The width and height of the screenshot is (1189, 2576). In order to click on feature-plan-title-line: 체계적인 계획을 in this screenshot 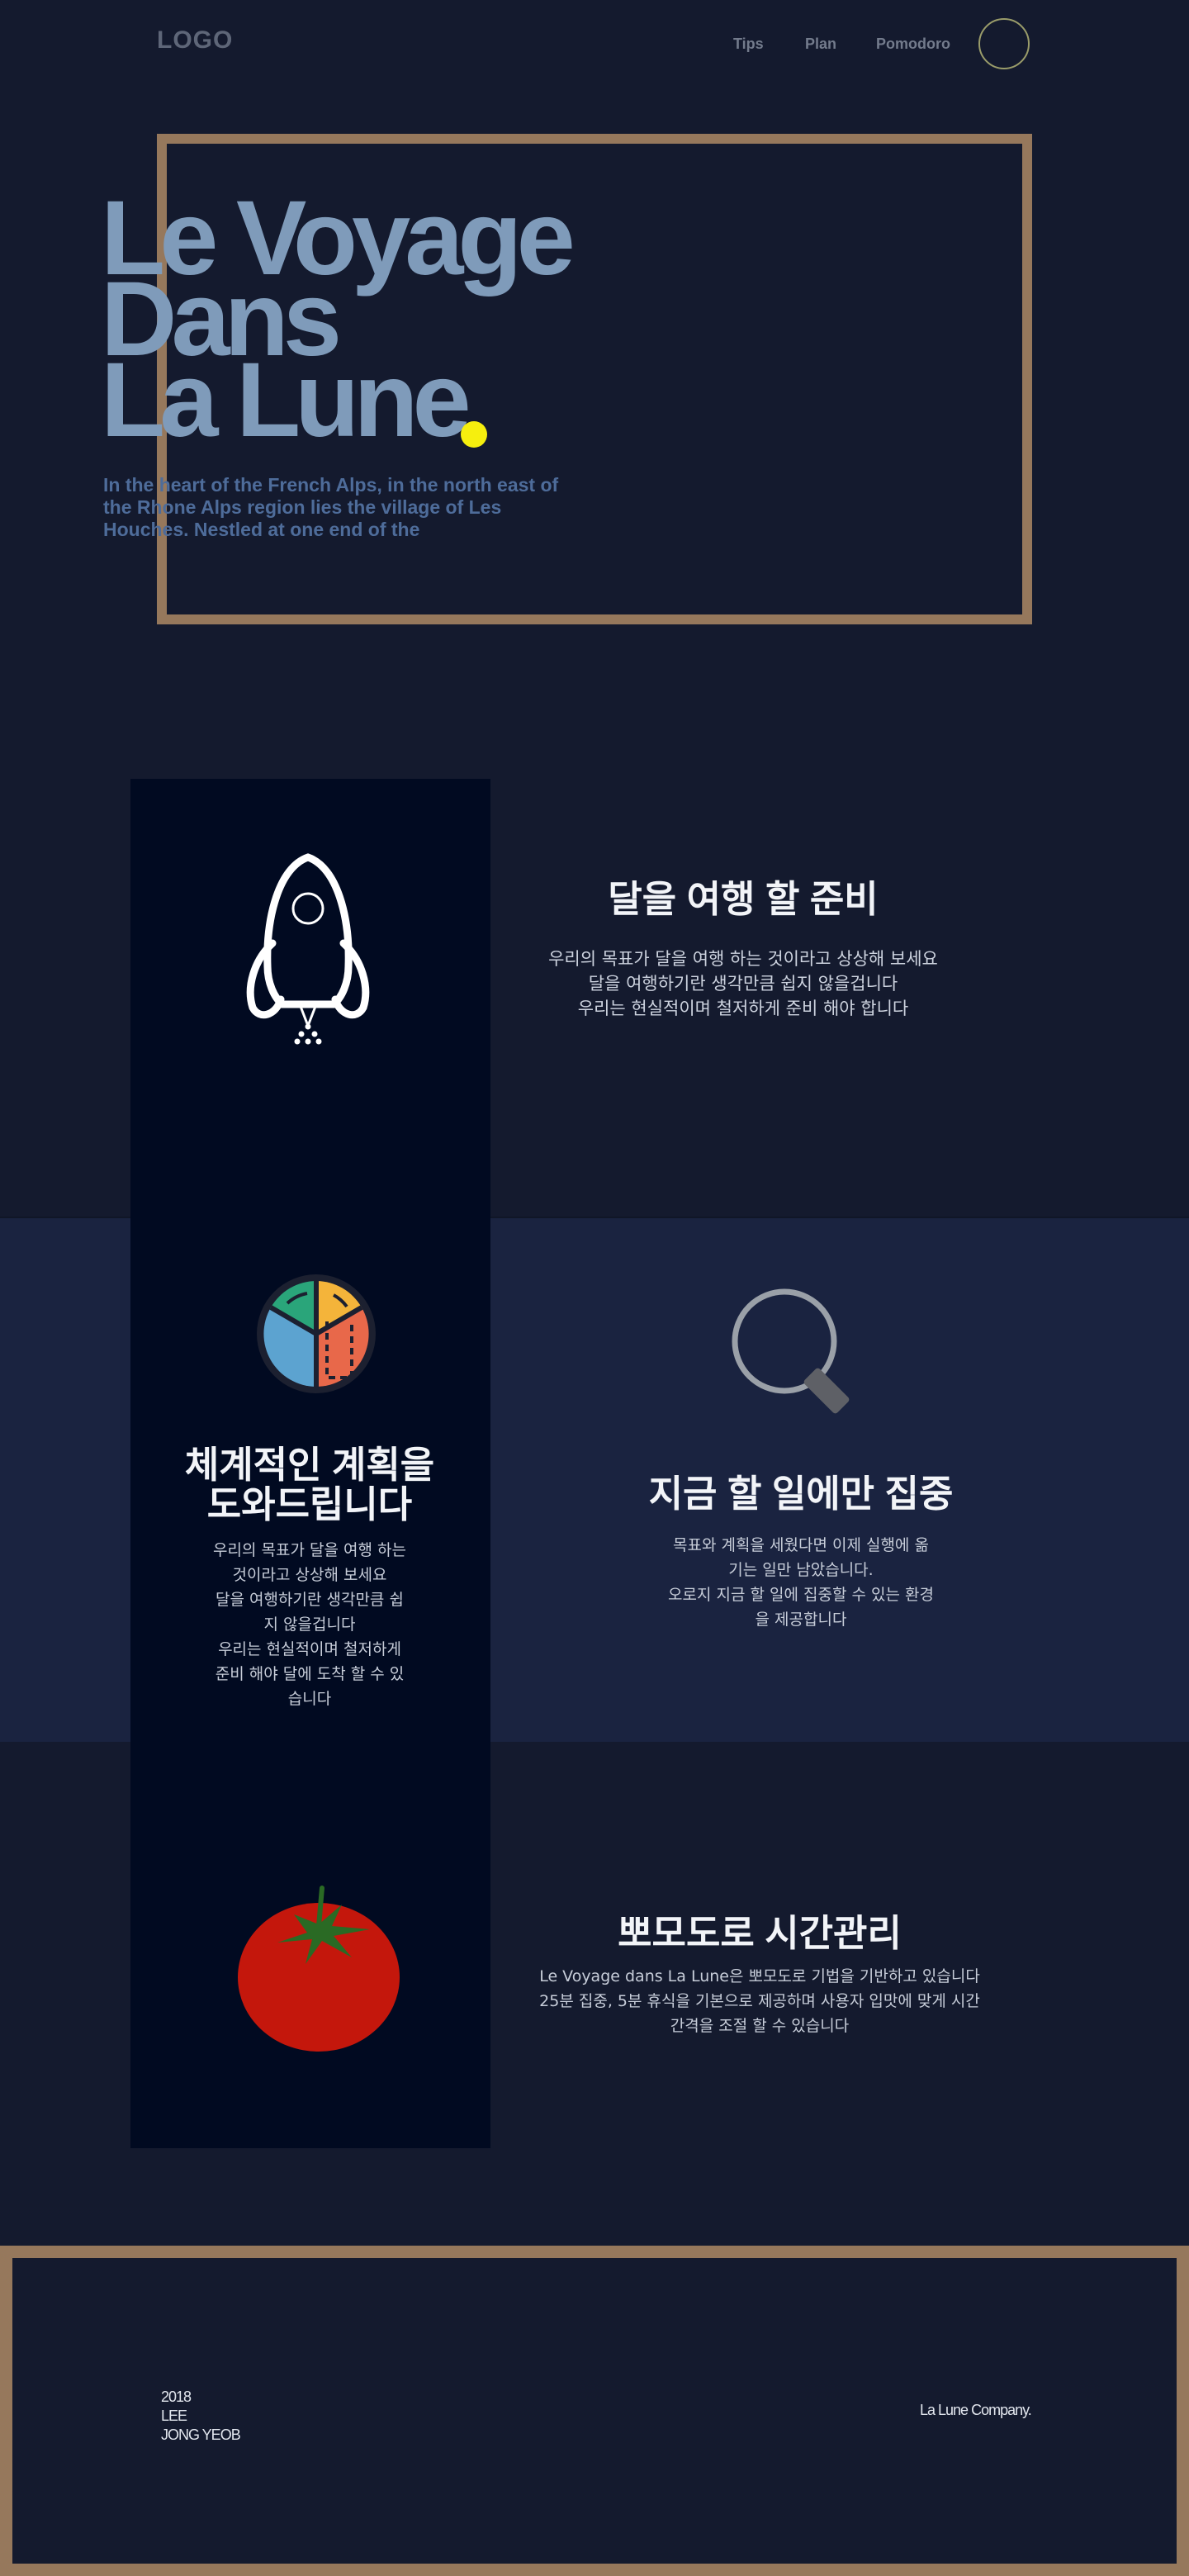, I will do `click(309, 1465)`.